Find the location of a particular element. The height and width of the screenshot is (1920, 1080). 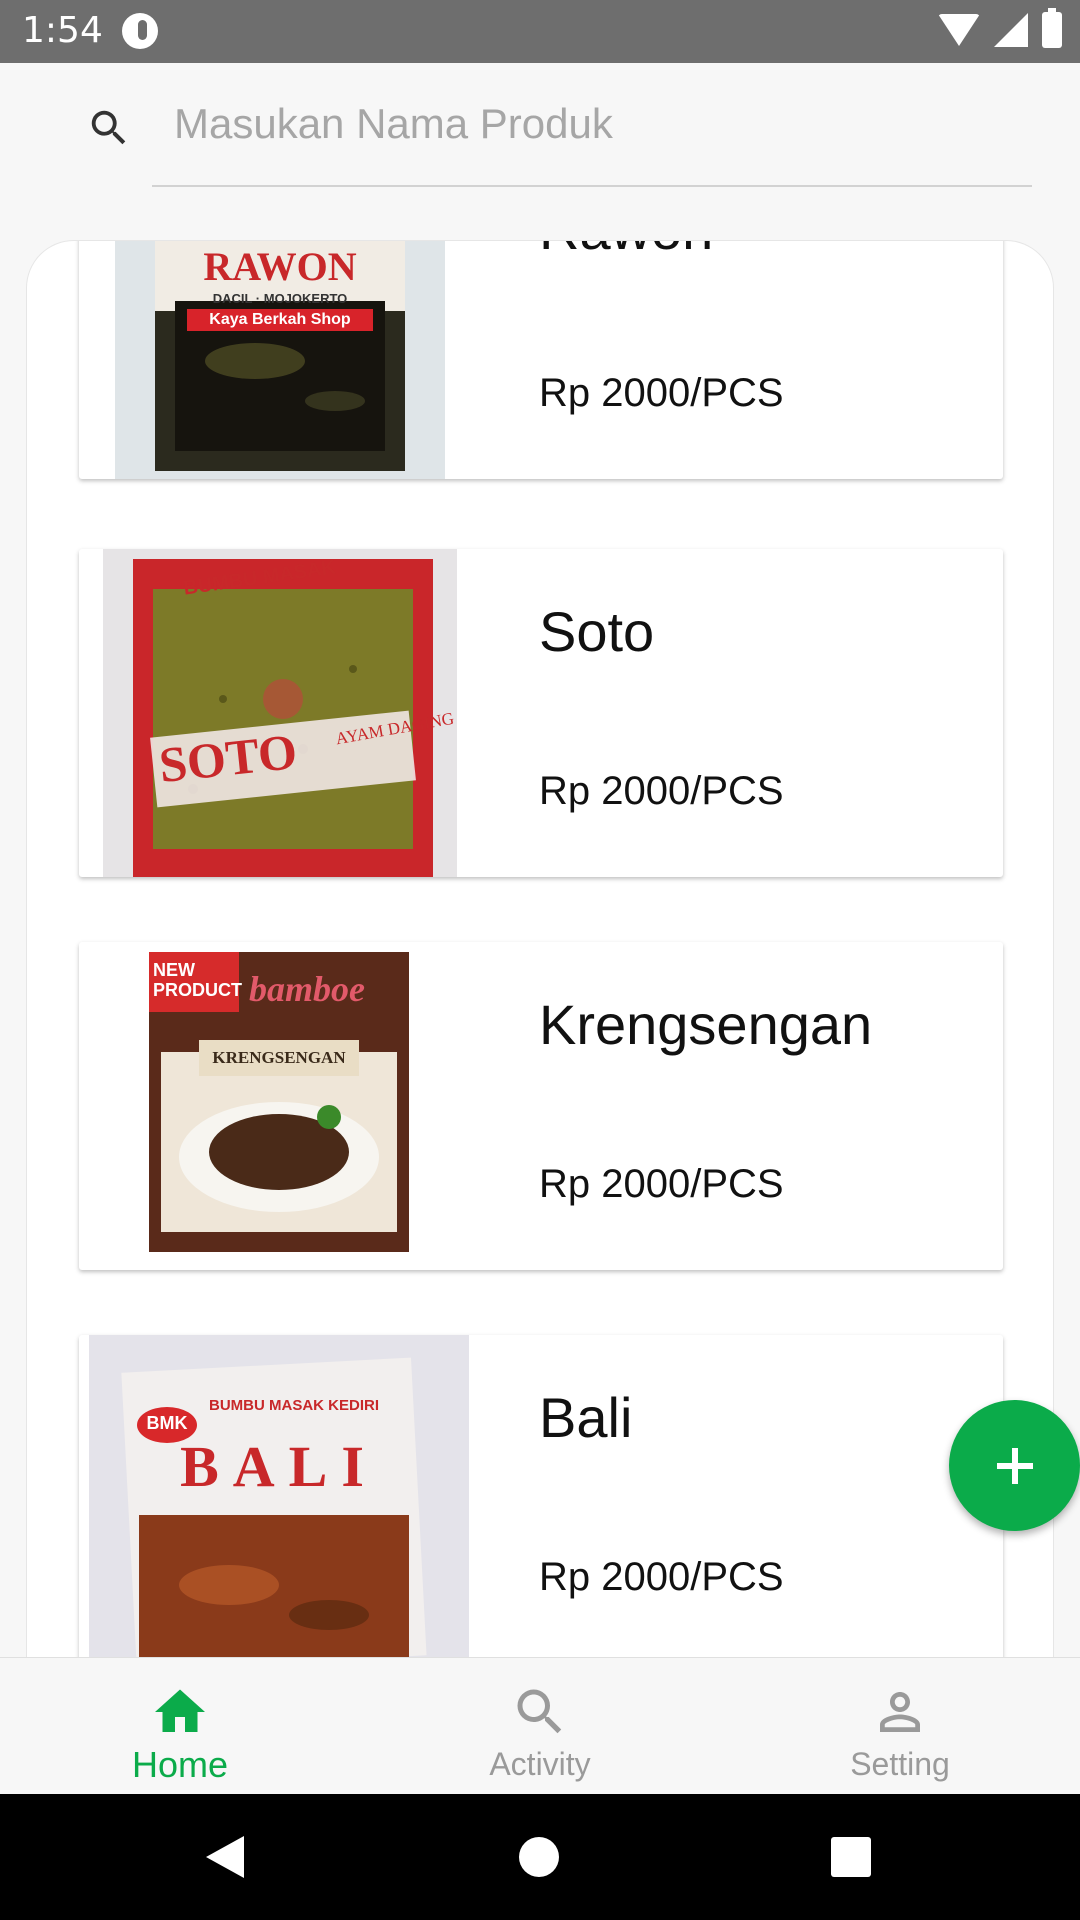

image-label: BALI is located at coordinates (279, 1466).